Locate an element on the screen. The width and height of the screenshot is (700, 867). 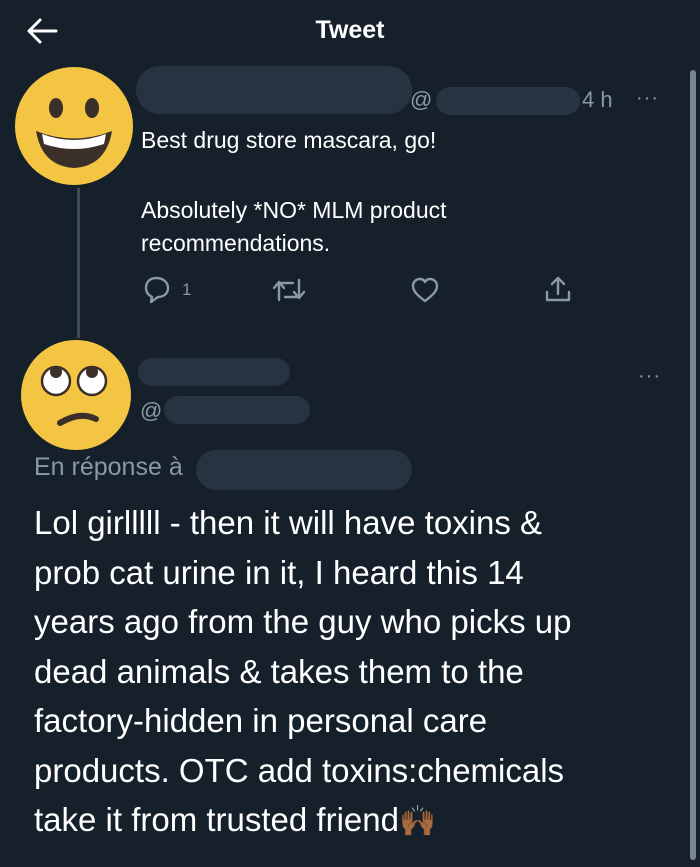
scrollbar is located at coordinates (693, 465).